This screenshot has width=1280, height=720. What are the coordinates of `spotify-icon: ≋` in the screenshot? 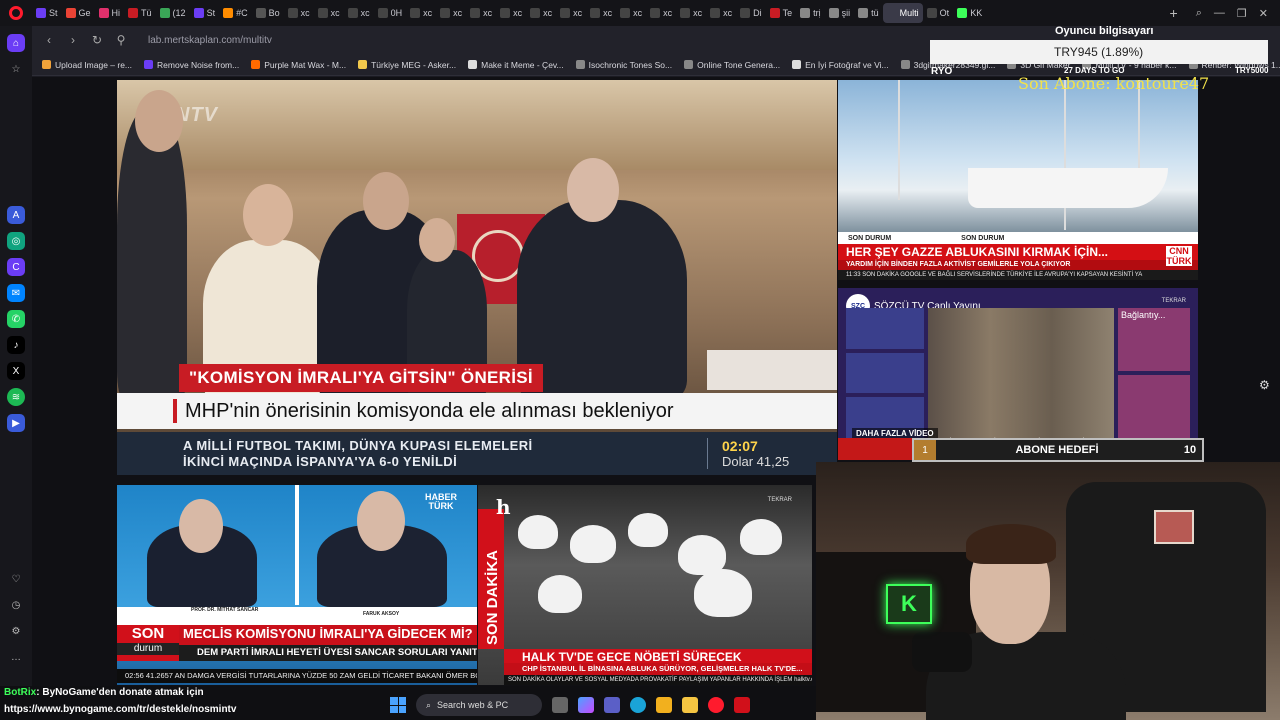 It's located at (16, 397).